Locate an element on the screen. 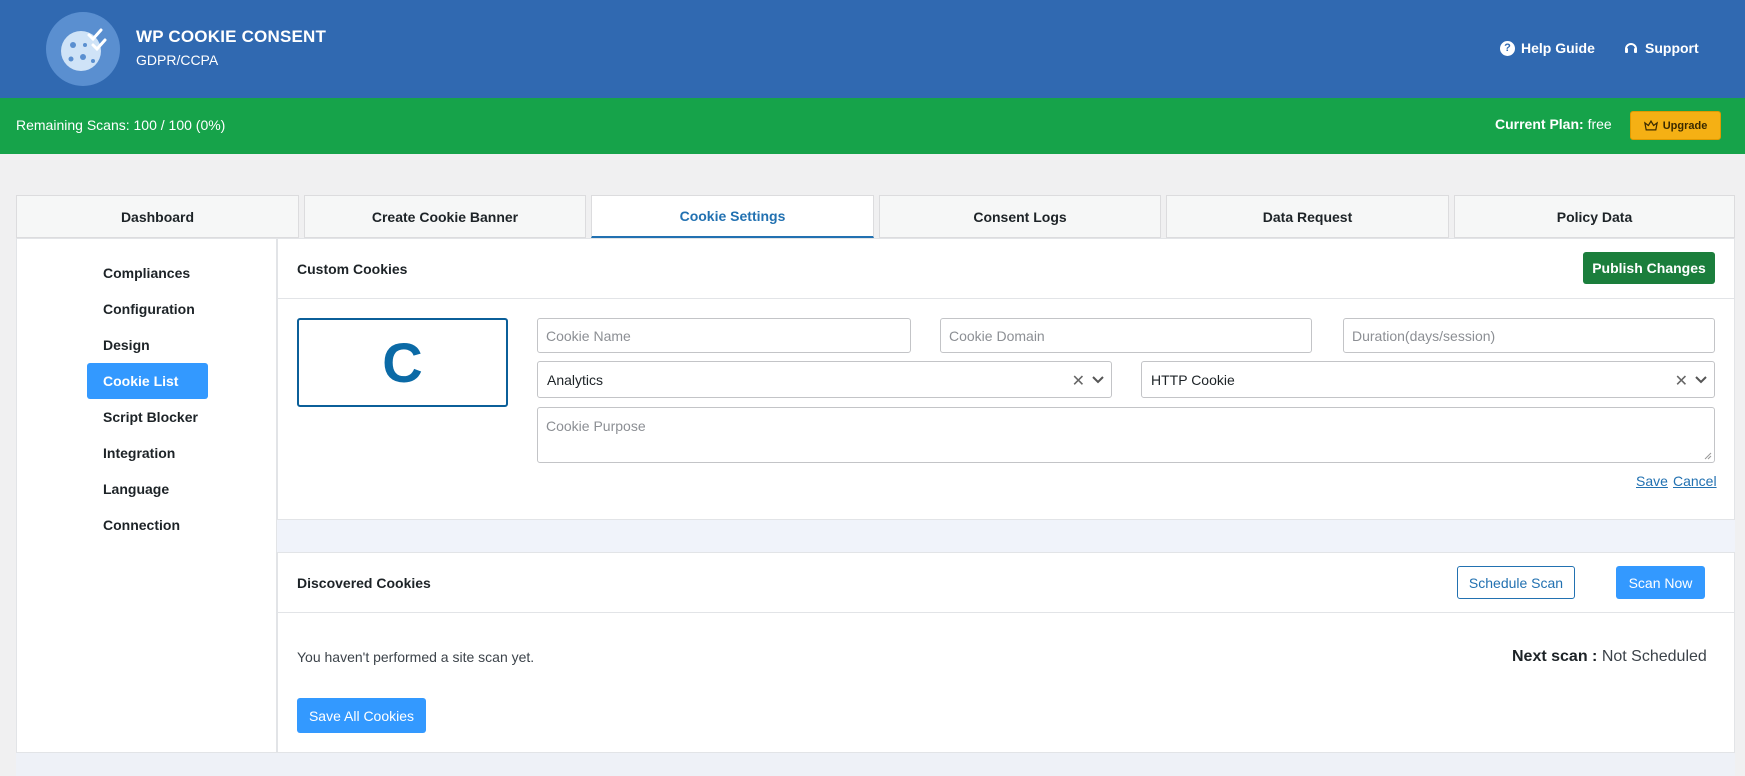 The image size is (1745, 776). resize-handle-icon is located at coordinates (1708, 456).